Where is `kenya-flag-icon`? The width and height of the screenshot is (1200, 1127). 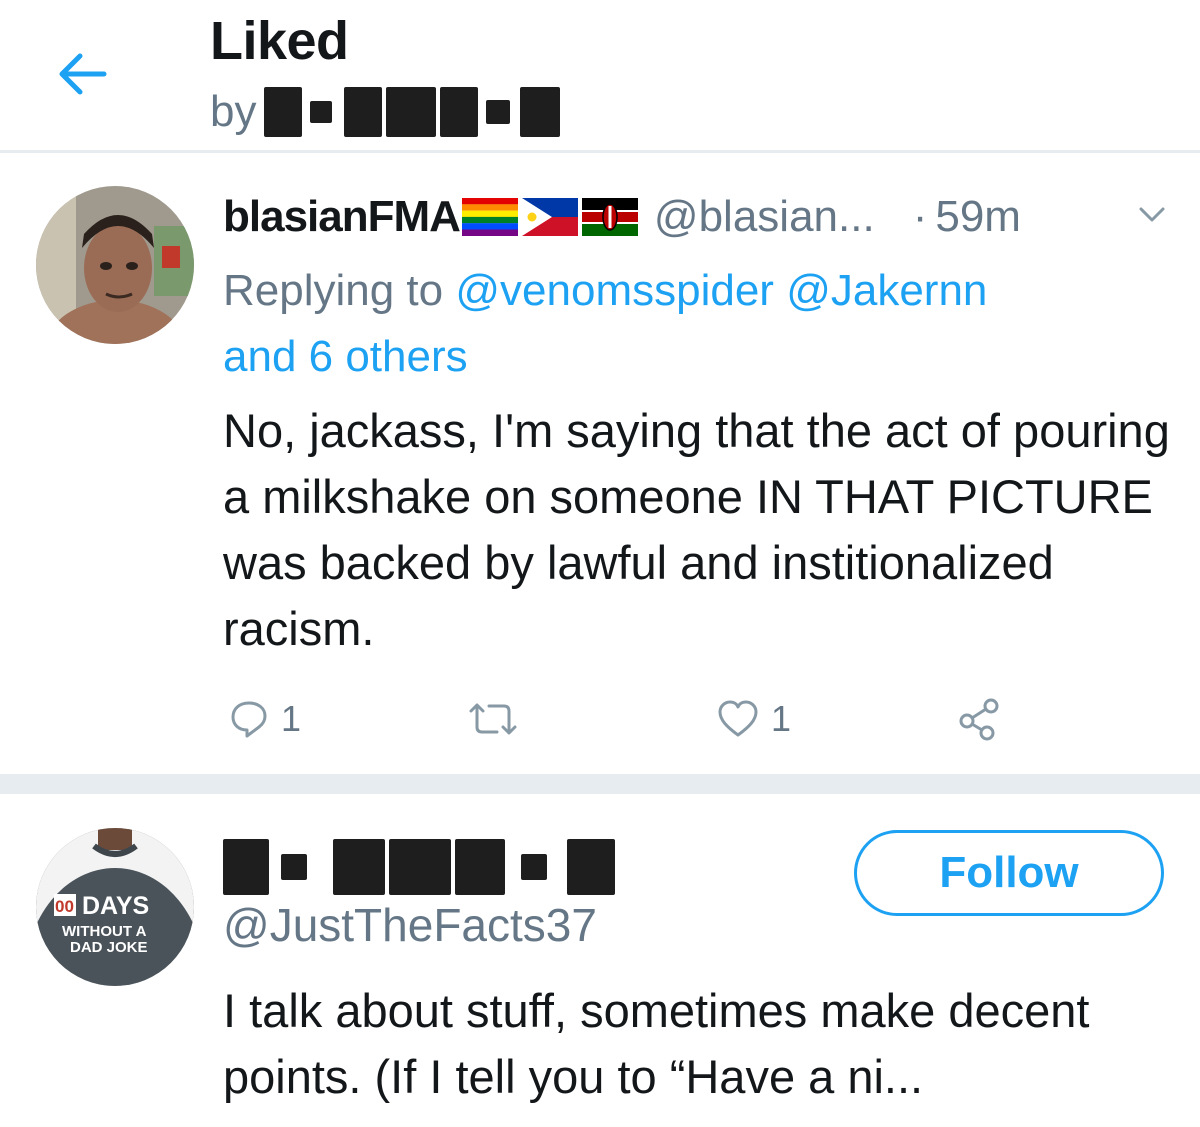 kenya-flag-icon is located at coordinates (609, 217).